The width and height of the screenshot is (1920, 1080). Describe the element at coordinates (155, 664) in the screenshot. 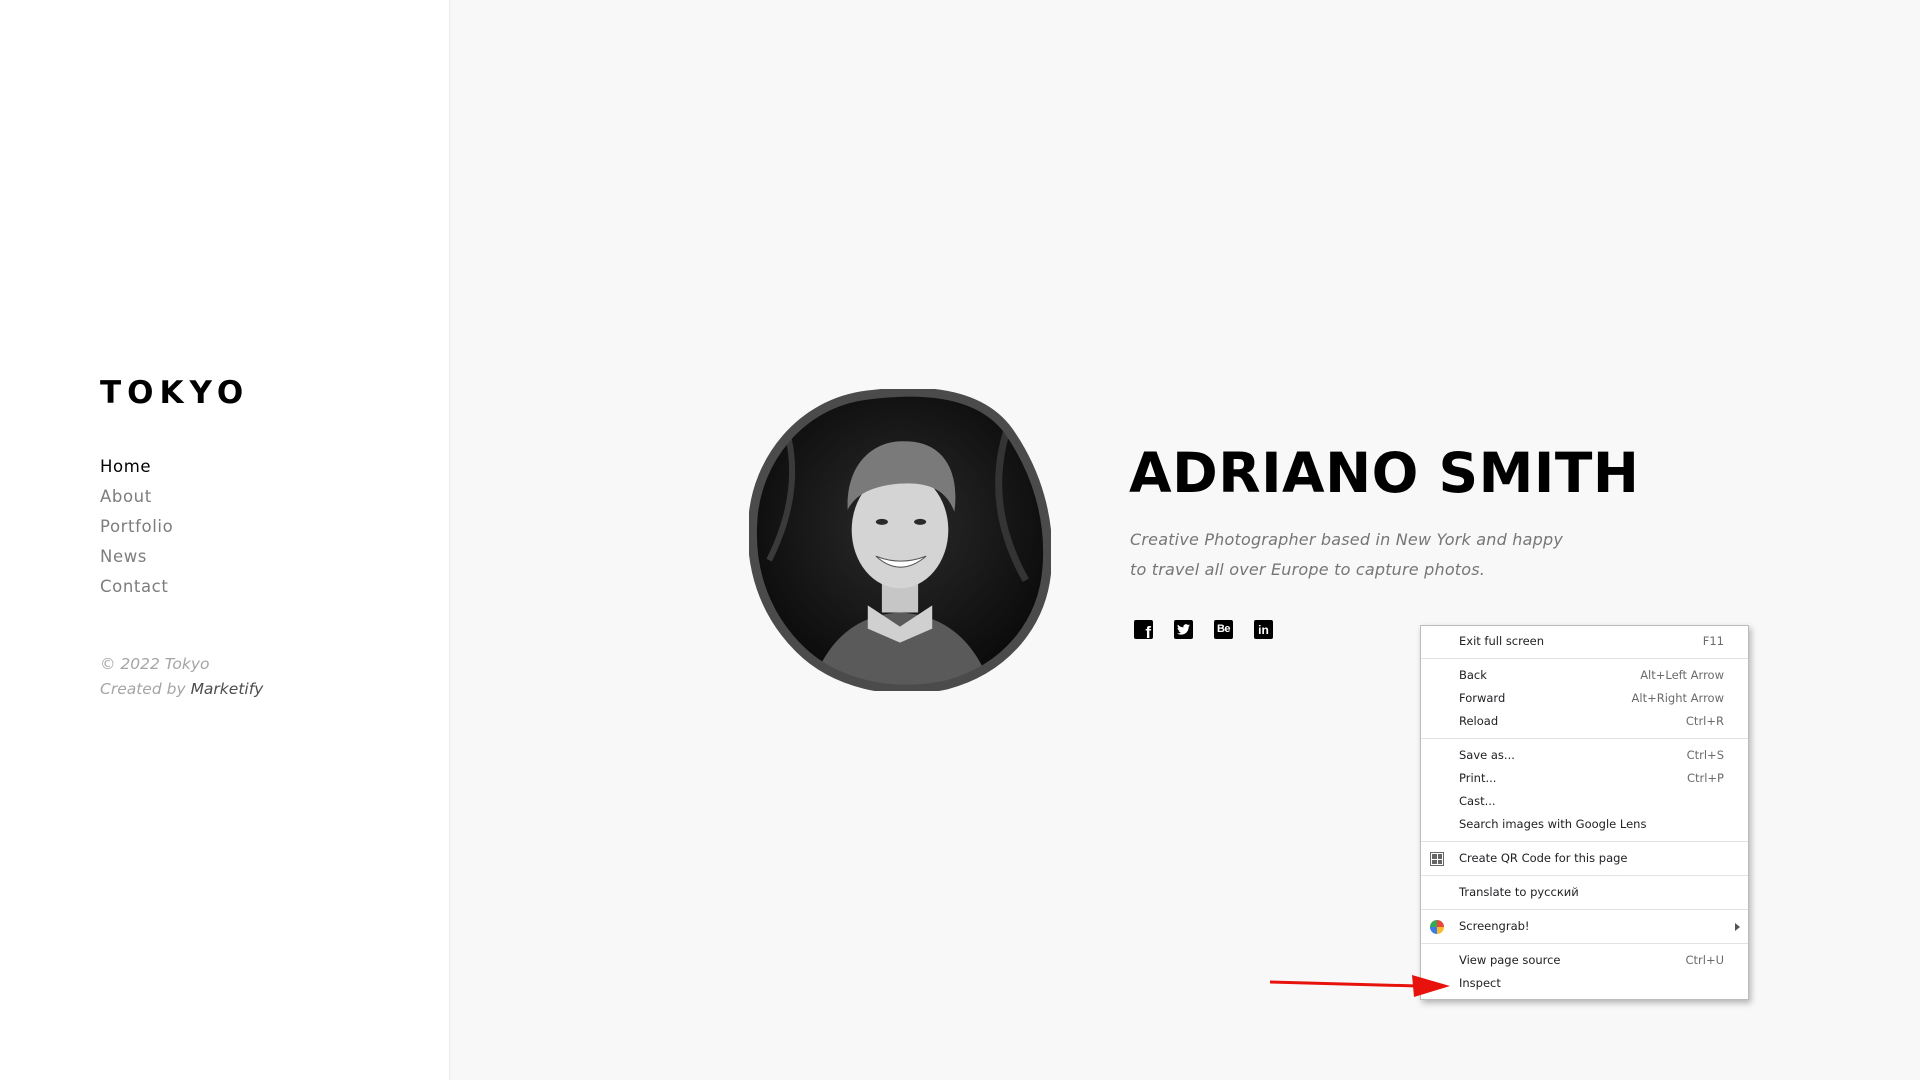

I see `copyright-text: © 2022 Tokyo` at that location.